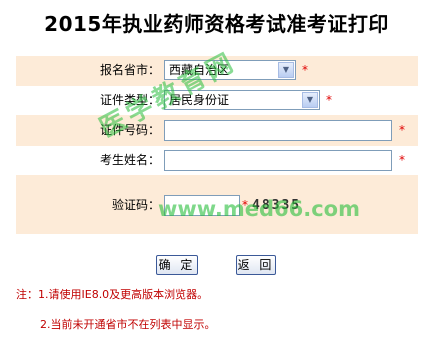 The height and width of the screenshot is (358, 433). I want to click on page-title: 2015年执业药师资格考试准考证打印, so click(216, 24).